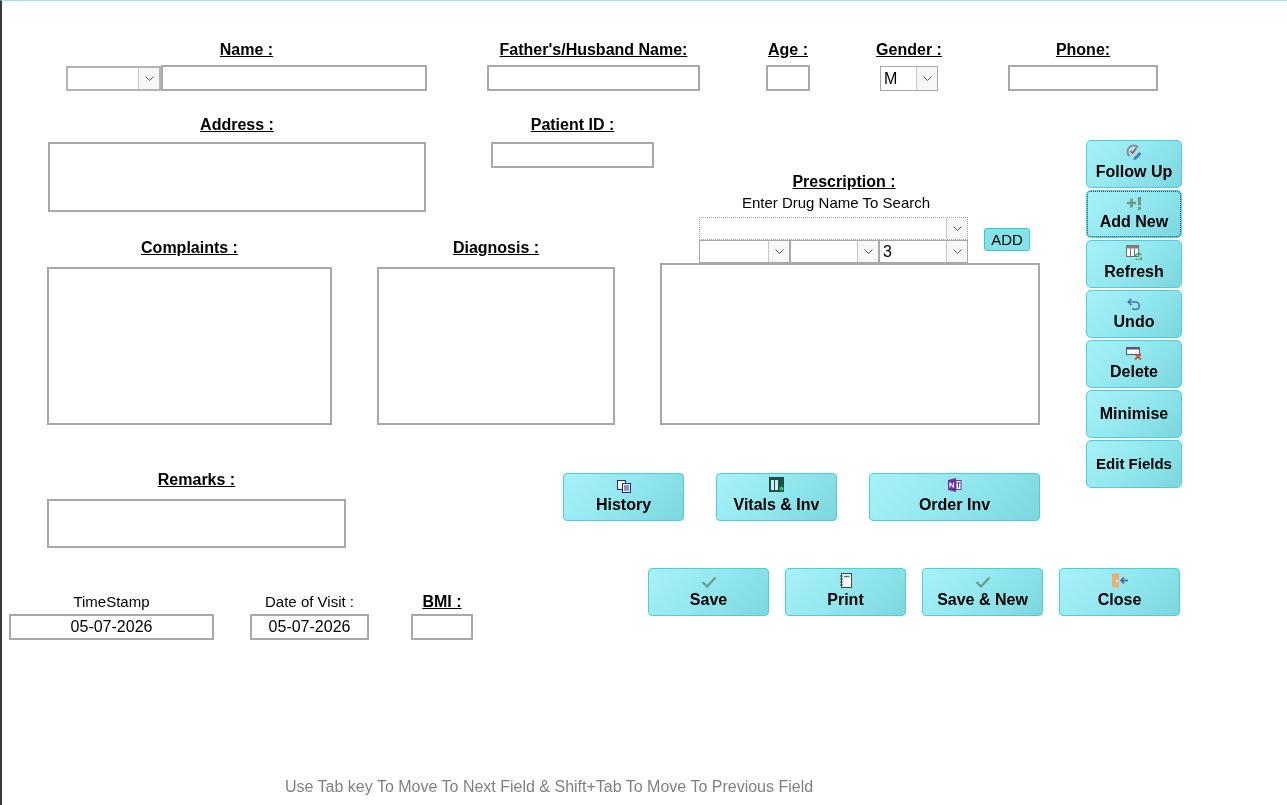 This screenshot has height=805, width=1287. What do you see at coordinates (309, 602) in the screenshot?
I see `field-label: Date of Visit :` at bounding box center [309, 602].